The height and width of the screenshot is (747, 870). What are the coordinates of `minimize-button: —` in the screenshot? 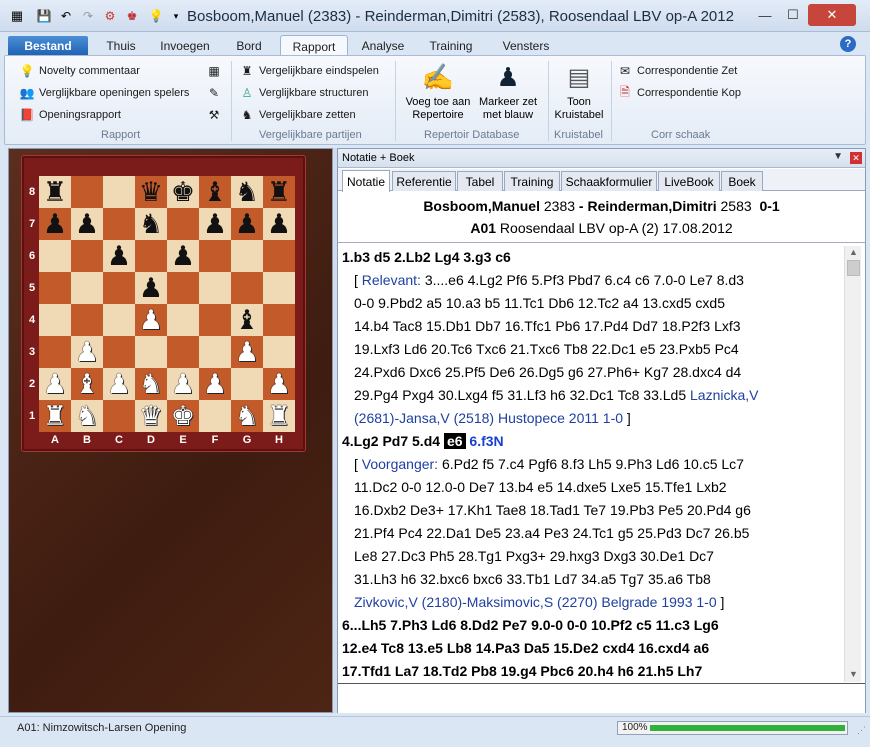 It's located at (765, 15).